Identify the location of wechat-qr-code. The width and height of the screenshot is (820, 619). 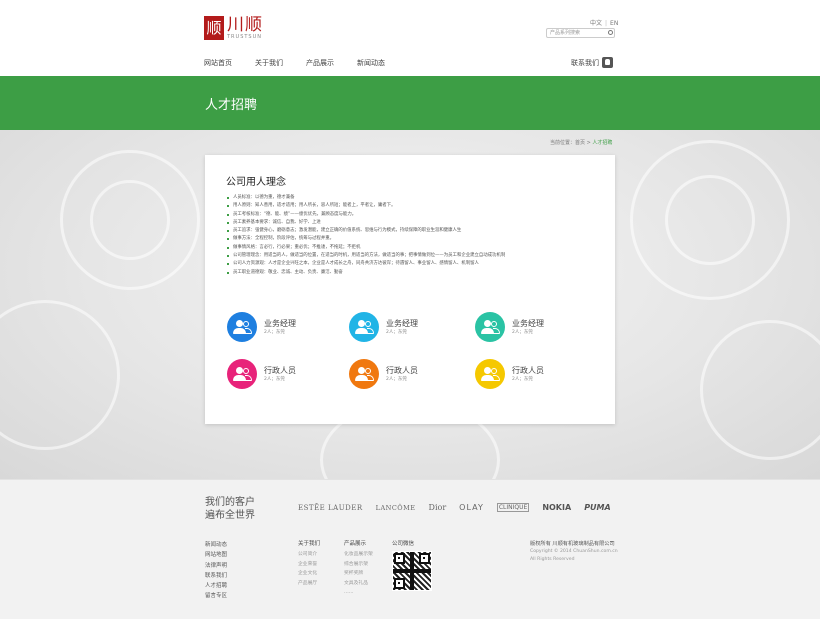
(412, 571).